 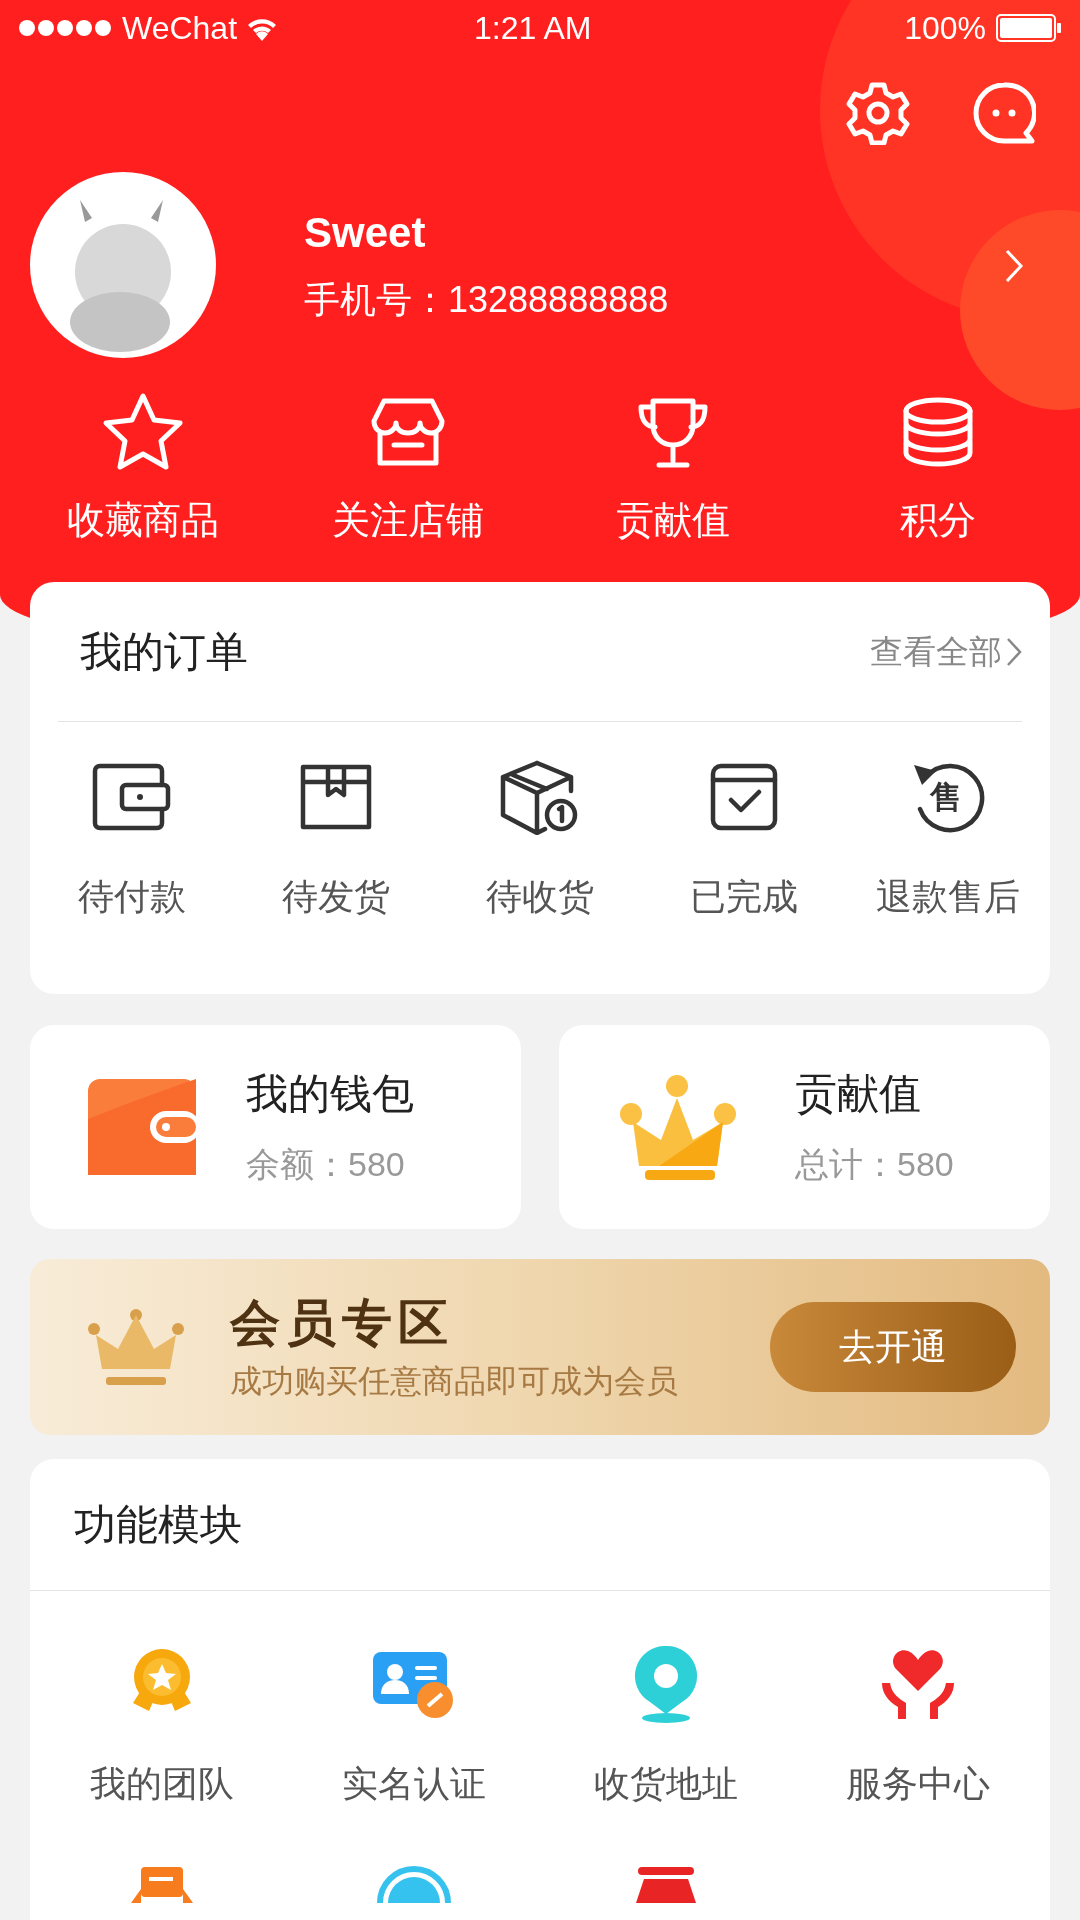 What do you see at coordinates (672, 473) in the screenshot?
I see `quick-link: 贡献值` at bounding box center [672, 473].